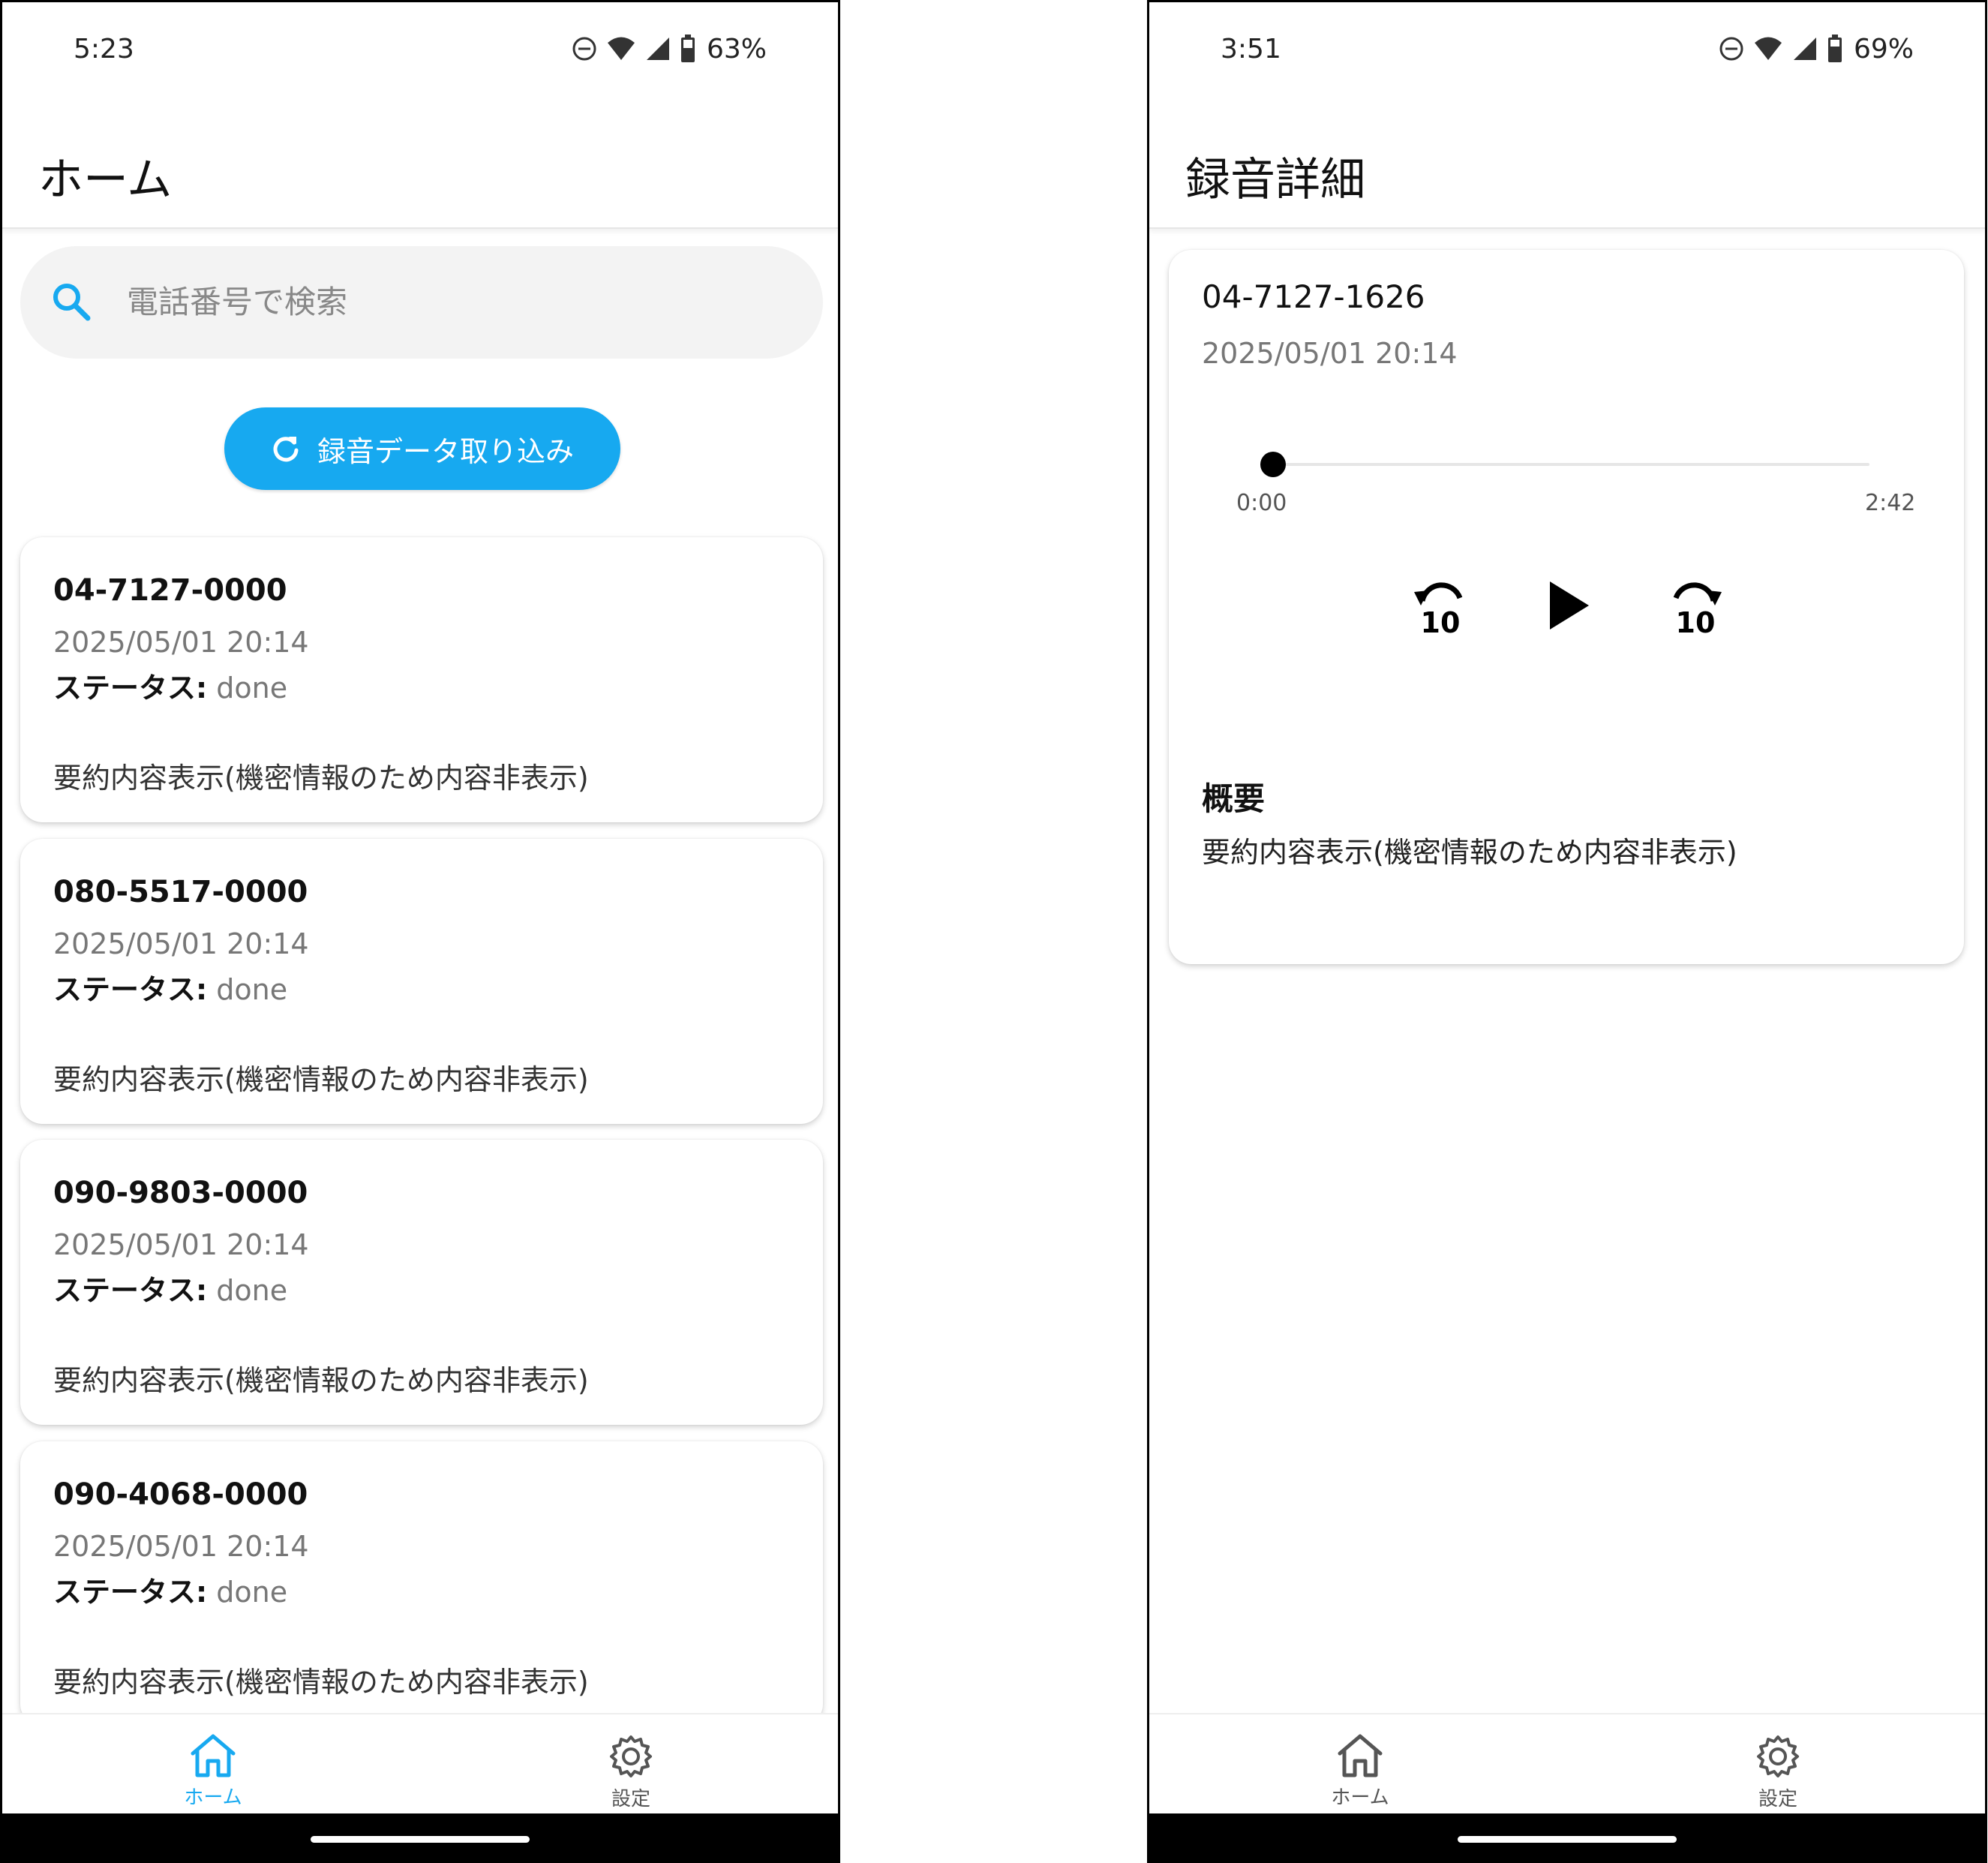  Describe the element at coordinates (669, 48) in the screenshot. I see `status-icons: 63%` at that location.